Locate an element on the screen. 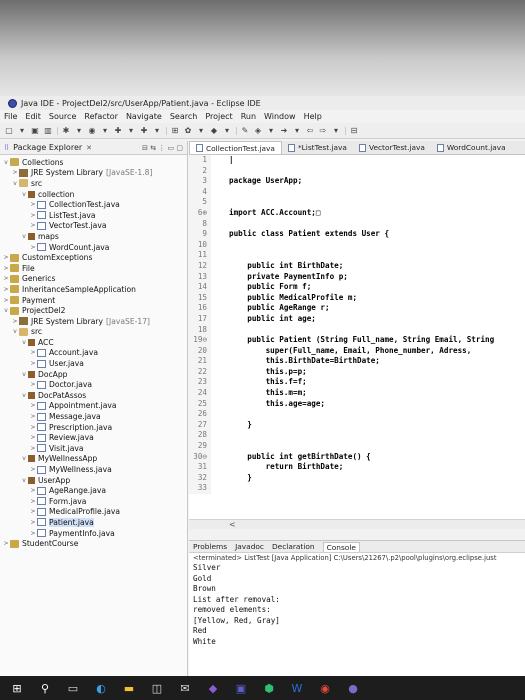  menu-source: Source is located at coordinates (62, 116).